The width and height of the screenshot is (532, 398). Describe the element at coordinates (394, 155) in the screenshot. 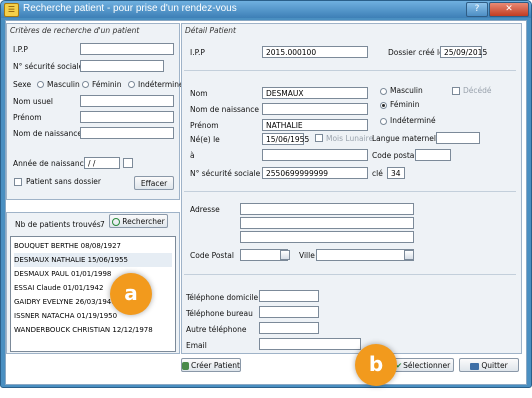

I see `birth-postal-label: Code postal` at that location.